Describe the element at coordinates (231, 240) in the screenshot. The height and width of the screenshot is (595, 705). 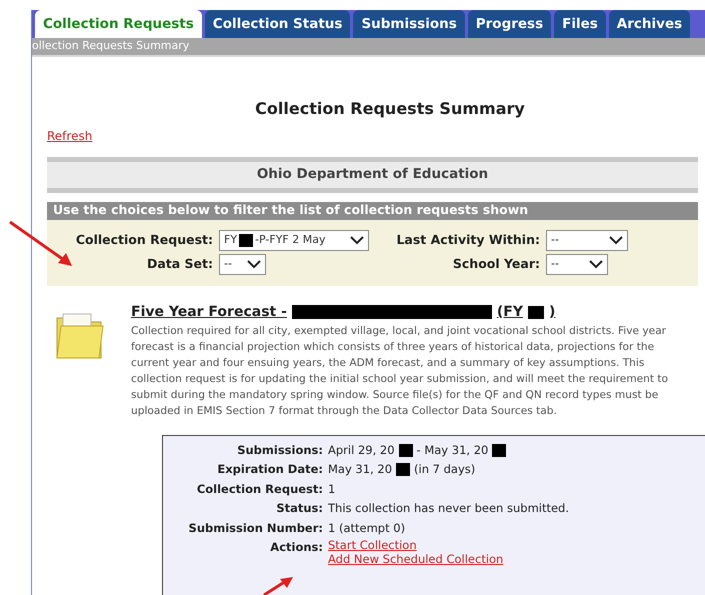
I see `value-text: FY` at that location.